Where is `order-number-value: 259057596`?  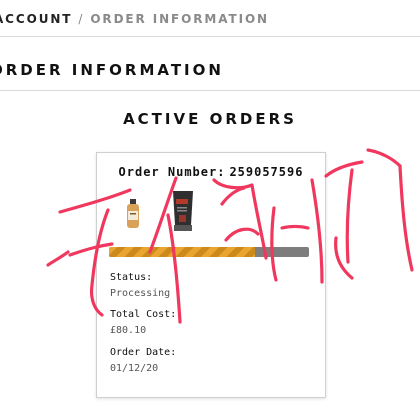 order-number-value: 259057596 is located at coordinates (266, 172).